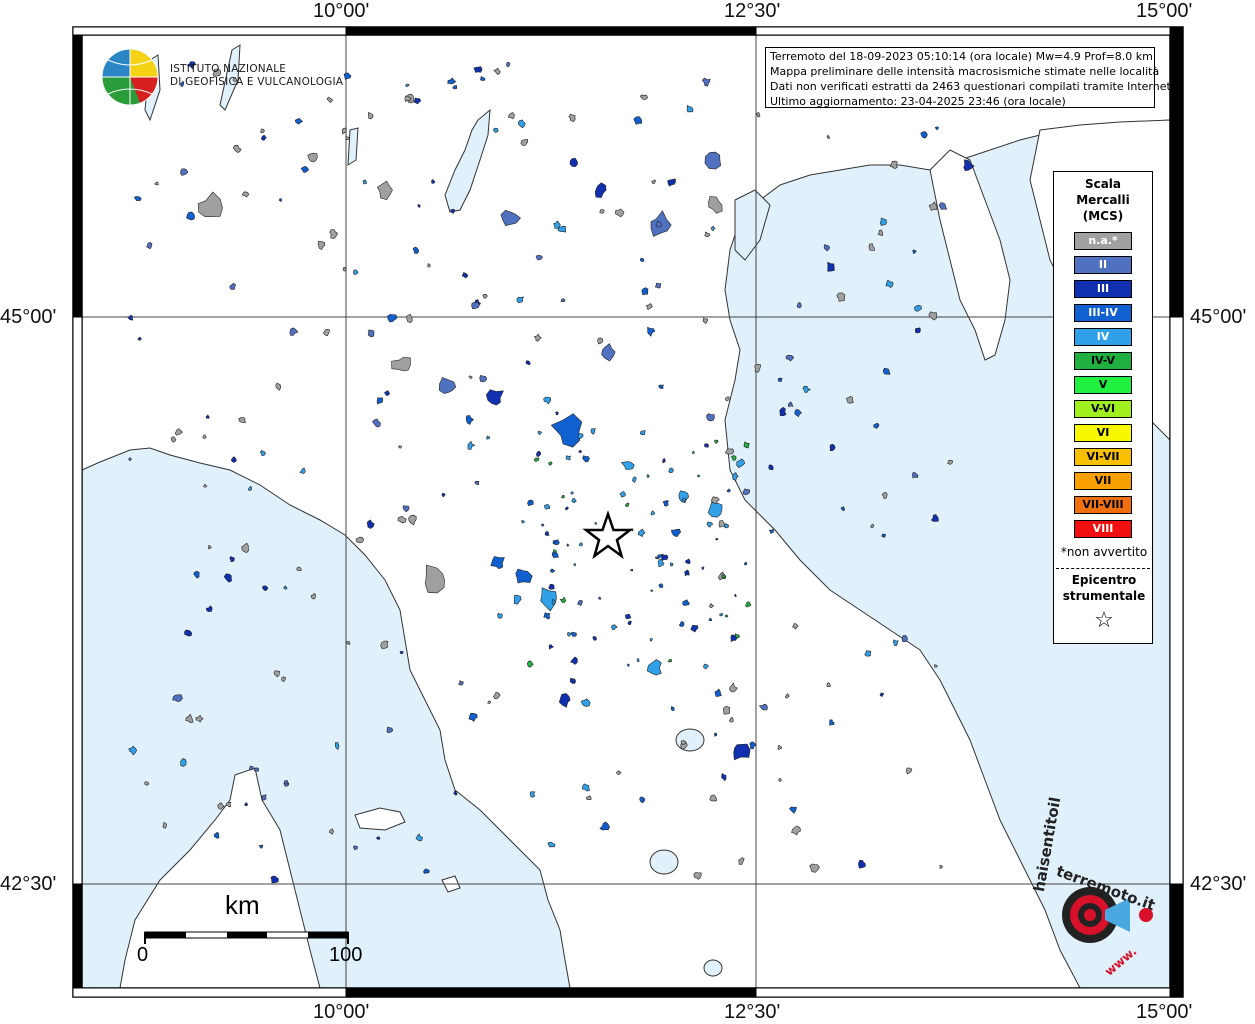 This screenshot has width=1255, height=1024. I want to click on scale-end: 100, so click(346, 955).